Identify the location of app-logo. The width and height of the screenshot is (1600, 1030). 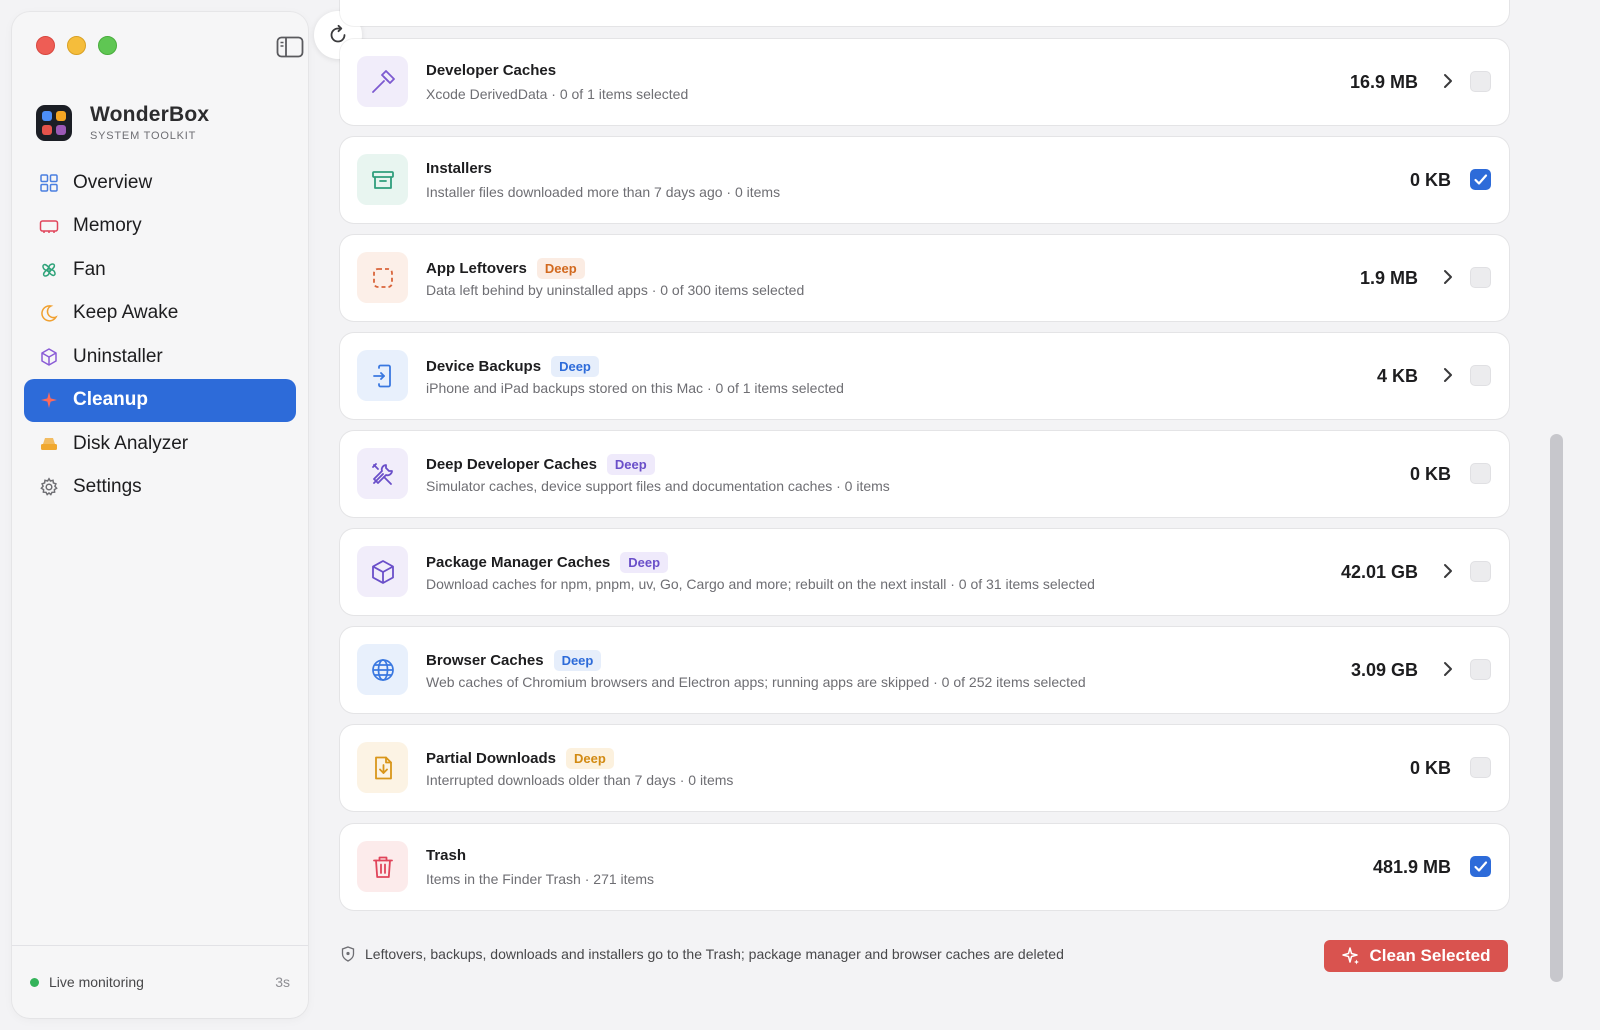
(54, 122).